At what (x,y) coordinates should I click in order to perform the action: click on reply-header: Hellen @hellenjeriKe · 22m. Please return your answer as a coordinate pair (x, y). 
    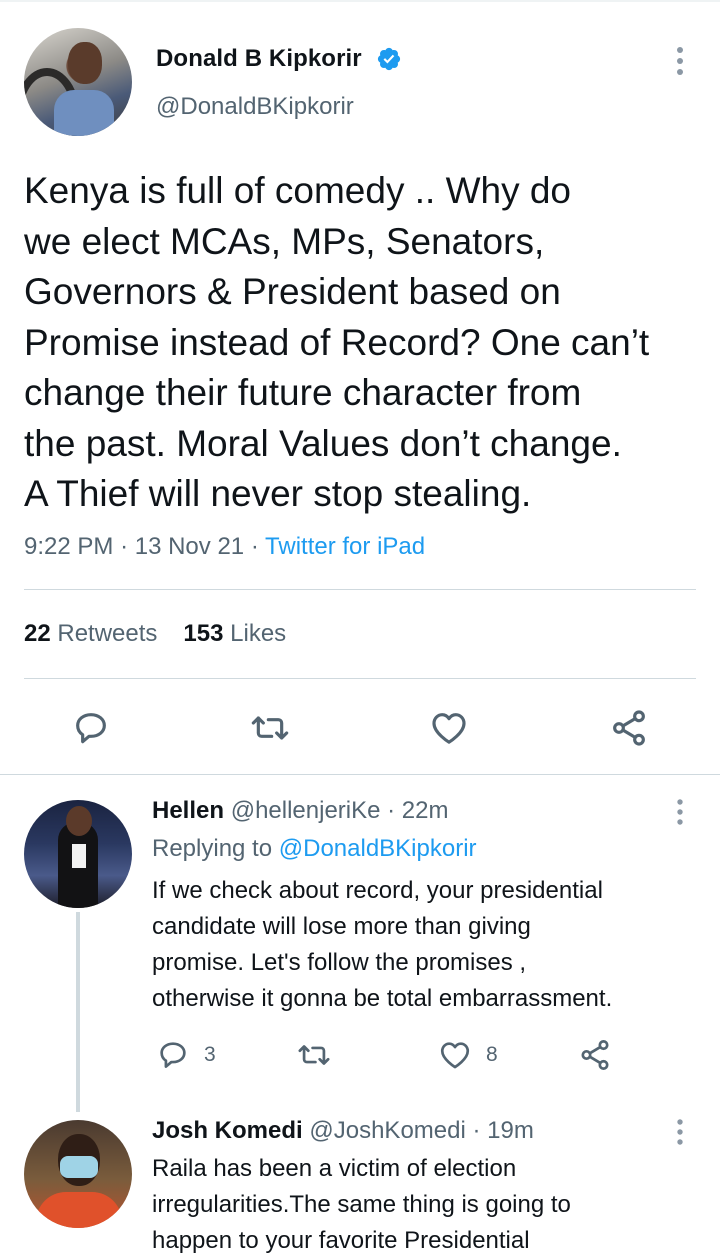
    Looking at the image, I should click on (300, 811).